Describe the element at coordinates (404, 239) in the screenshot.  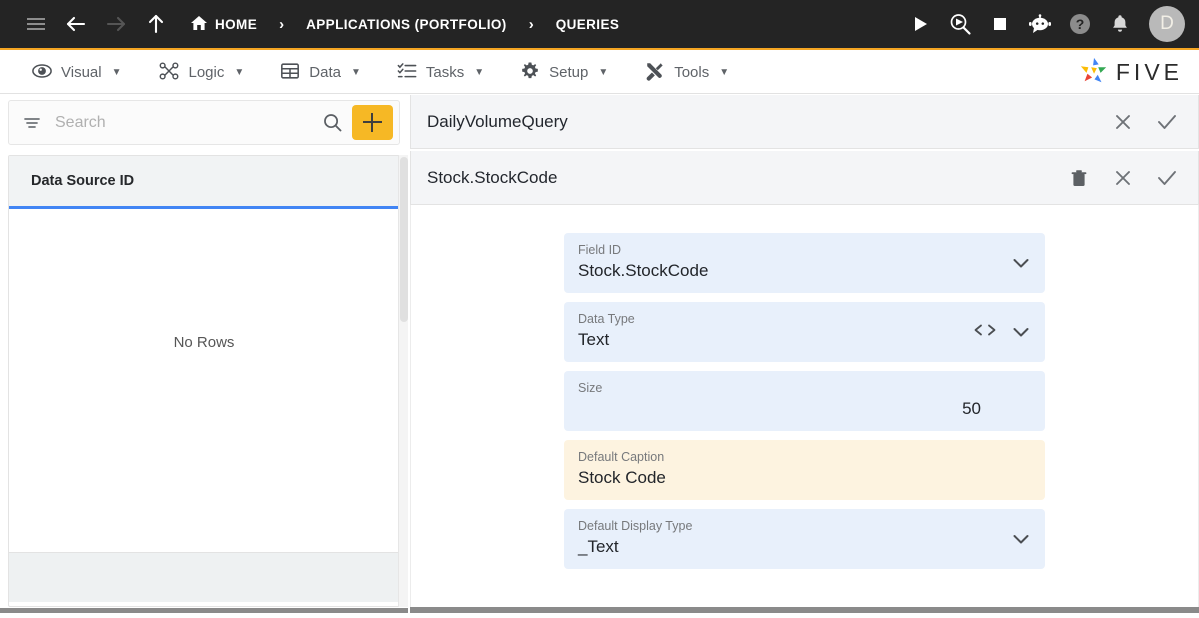
I see `scrollbar-thumb` at that location.